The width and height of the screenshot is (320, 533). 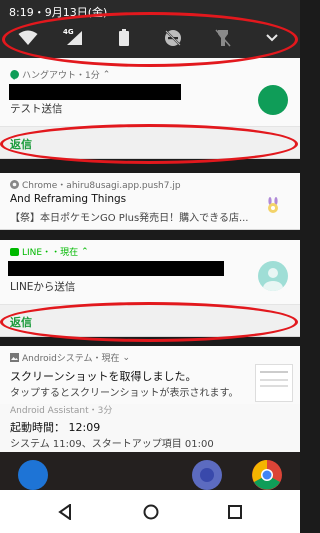 I want to click on app-name: ハングアウト・1分, so click(x=61, y=76).